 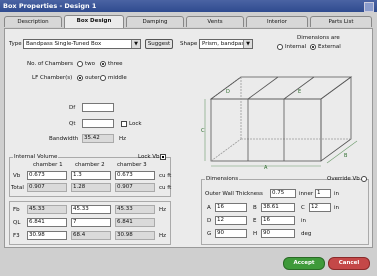 What do you see at coordinates (91, 187) in the screenshot?
I see `total-chamber-2: 1.28` at bounding box center [91, 187].